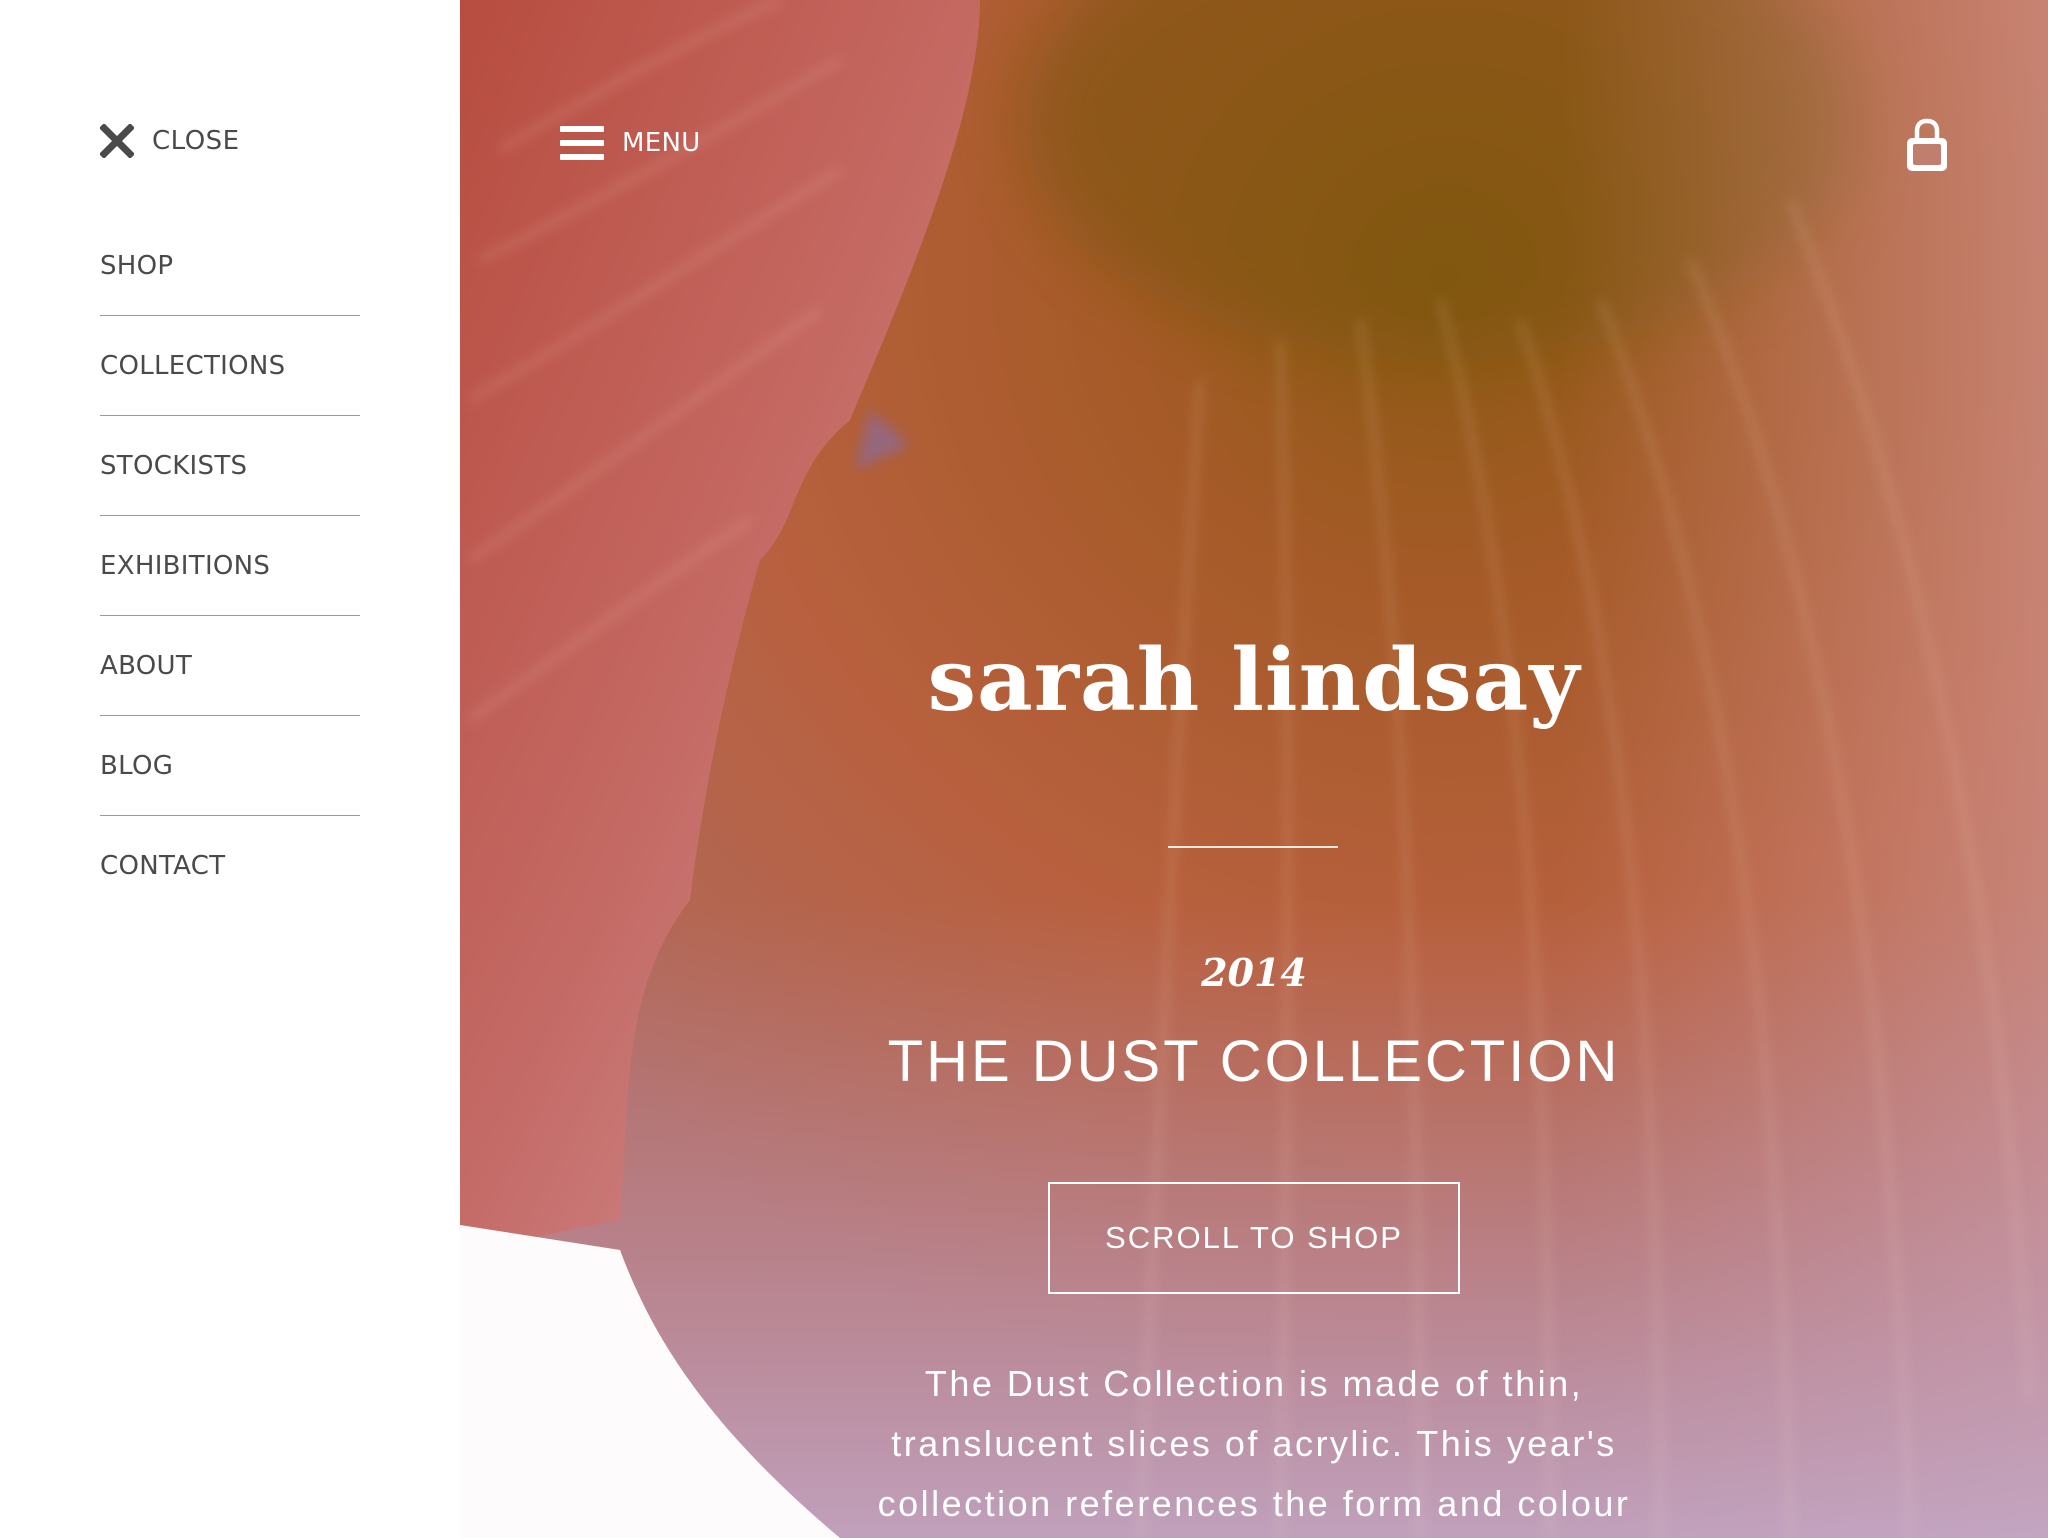 Image resolution: width=2048 pixels, height=1538 pixels. Describe the element at coordinates (1254, 1383) in the screenshot. I see `description-line: The Dust Collection is made of thin,` at that location.